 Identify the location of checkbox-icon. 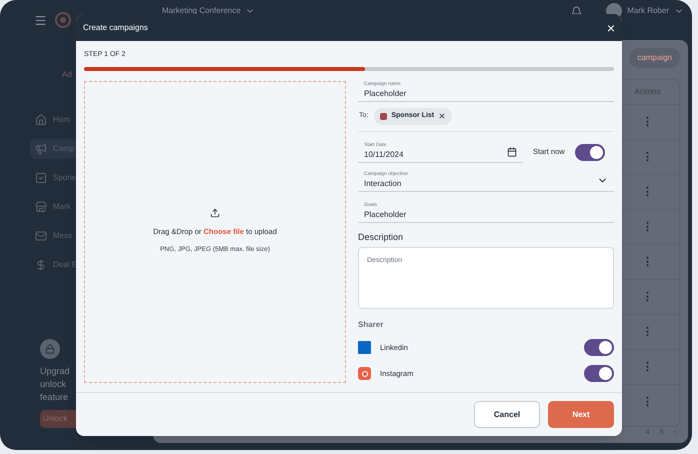
(41, 178).